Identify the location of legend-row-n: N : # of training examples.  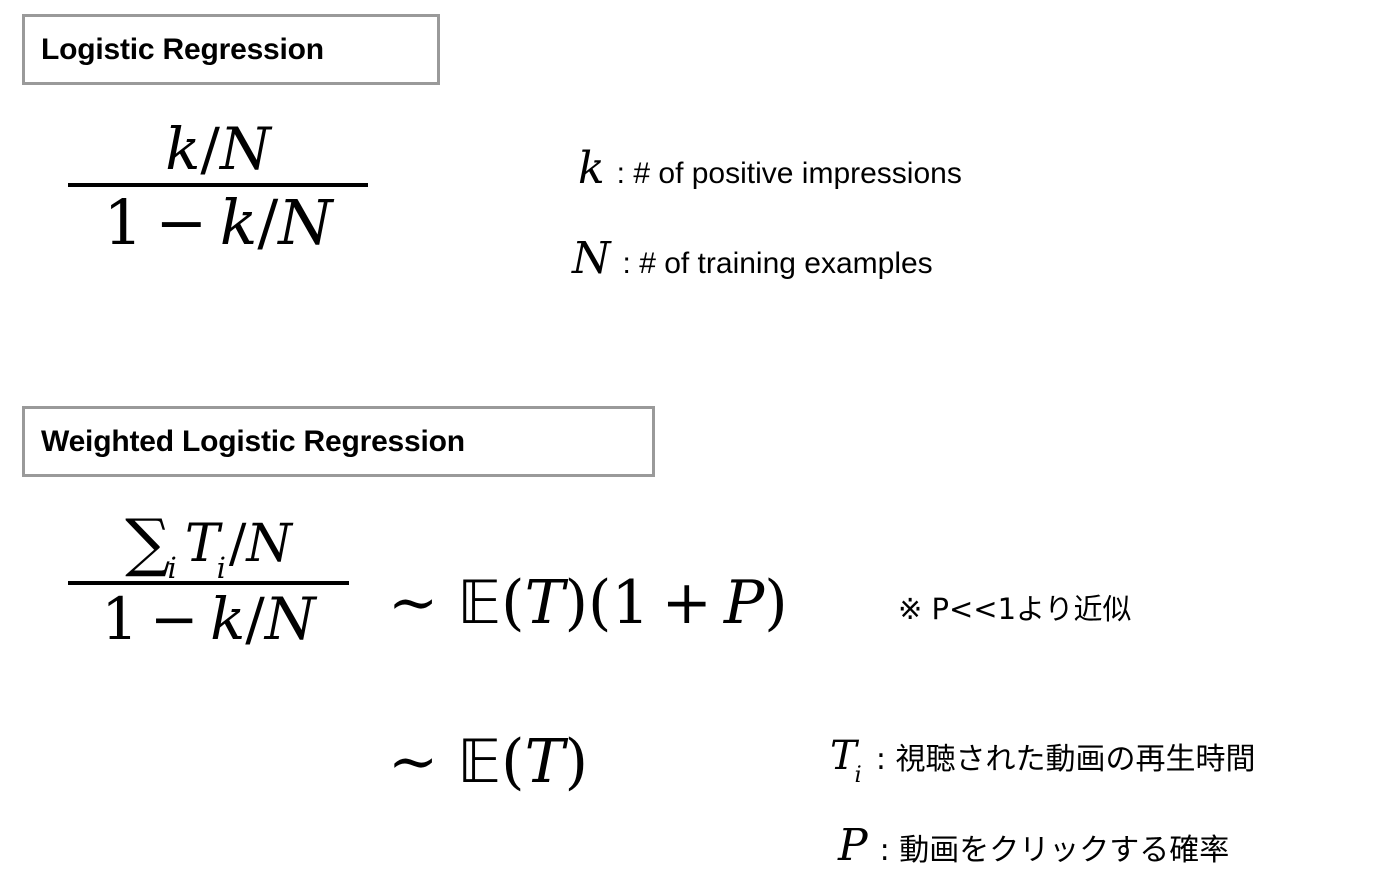
(752, 258).